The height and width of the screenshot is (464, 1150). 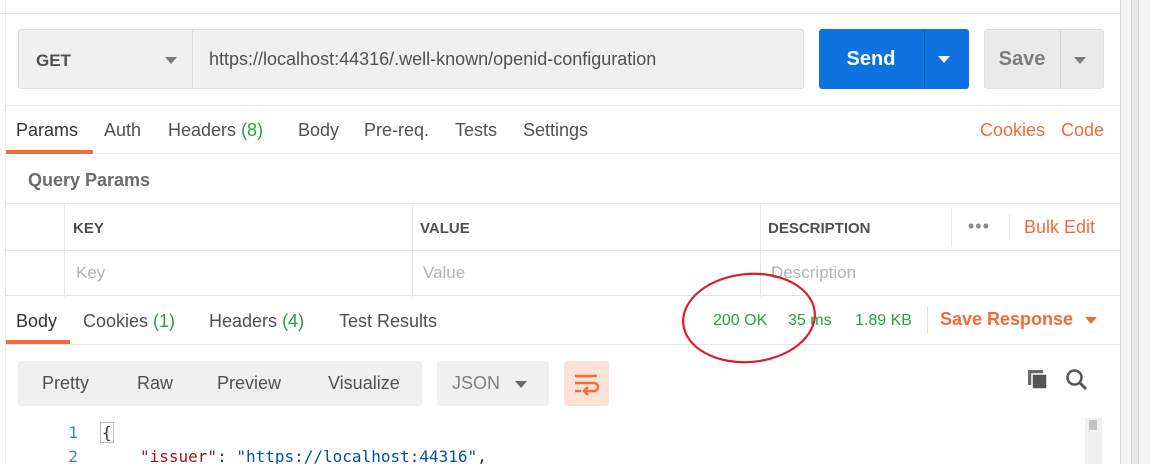 What do you see at coordinates (871, 59) in the screenshot?
I see `send-label: Send` at bounding box center [871, 59].